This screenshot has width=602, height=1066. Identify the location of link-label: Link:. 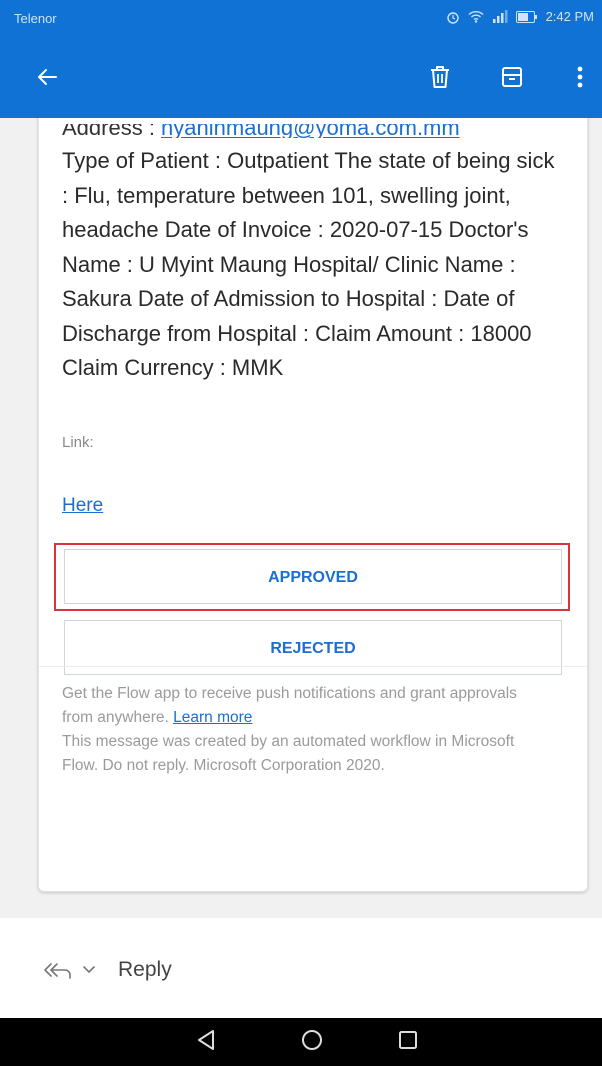
(78, 442).